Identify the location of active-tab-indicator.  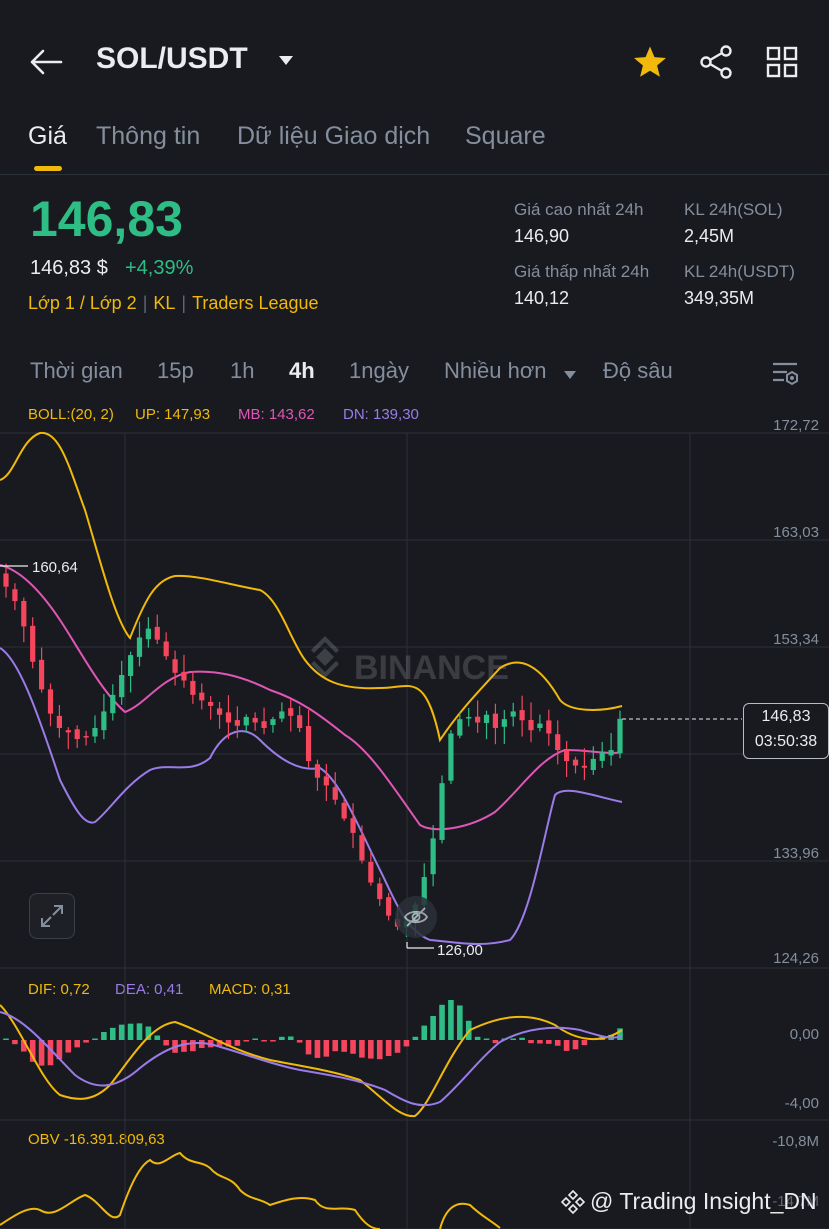
(48, 168).